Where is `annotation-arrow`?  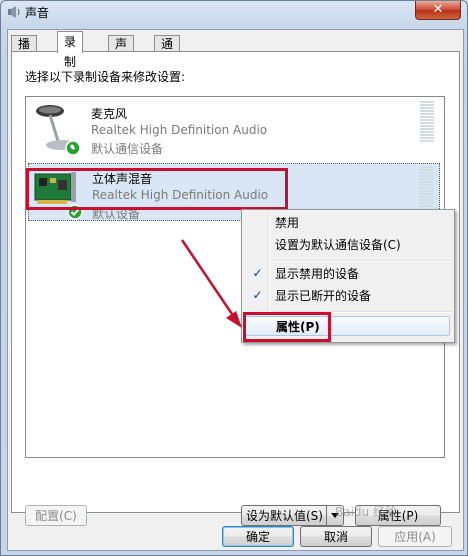 annotation-arrow is located at coordinates (211, 283).